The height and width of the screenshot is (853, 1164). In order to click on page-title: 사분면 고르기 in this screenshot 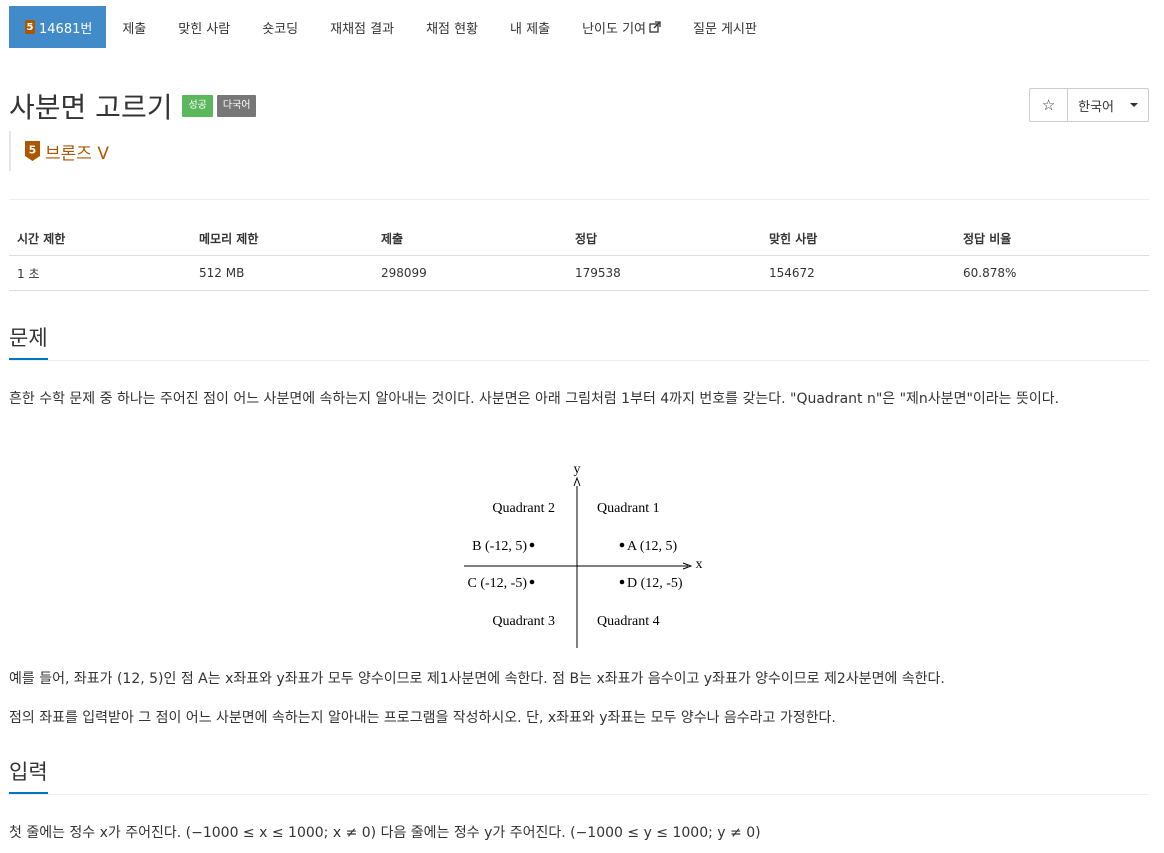, I will do `click(91, 107)`.